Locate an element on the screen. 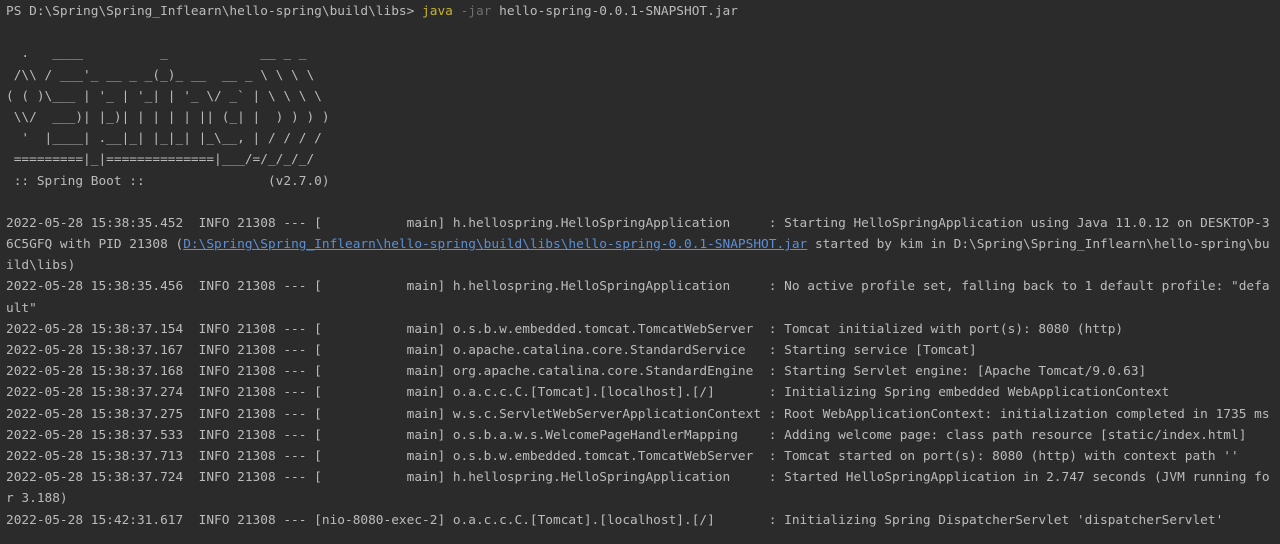 The width and height of the screenshot is (1280, 544). log-line: r 3.188) is located at coordinates (37, 499).